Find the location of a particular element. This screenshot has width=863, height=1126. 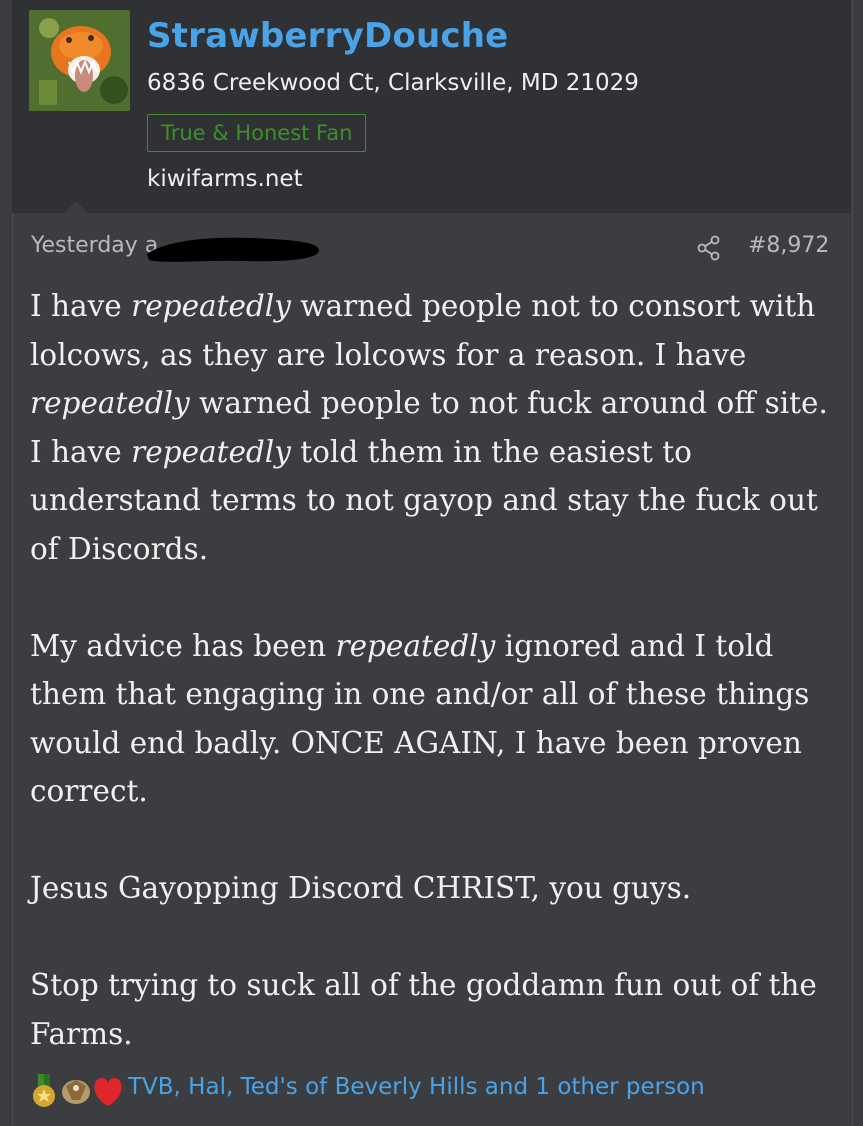

avatar is located at coordinates (79, 60).